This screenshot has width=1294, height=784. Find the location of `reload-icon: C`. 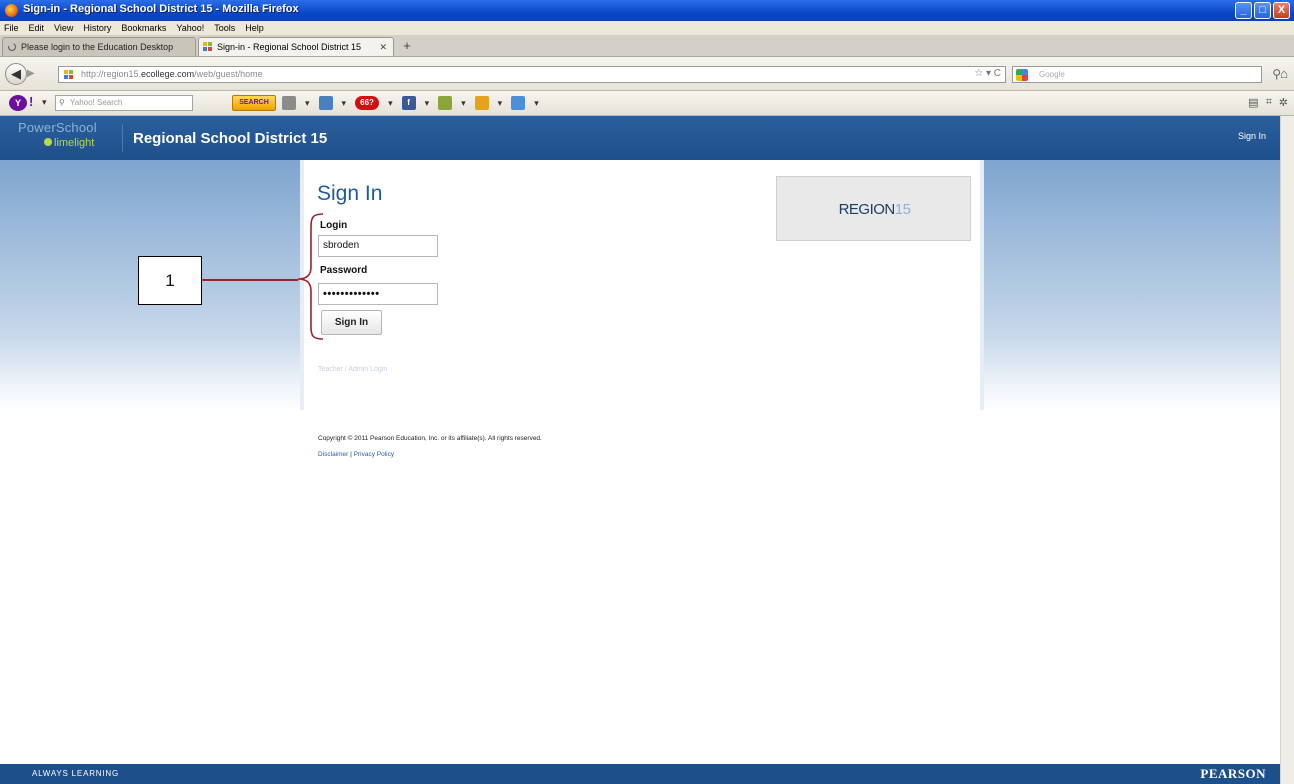

reload-icon: C is located at coordinates (997, 73).